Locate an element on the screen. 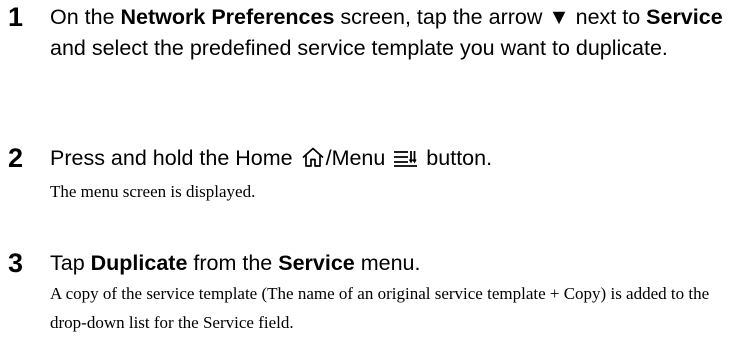 The image size is (752, 344). text-run: Press and hold the Home is located at coordinates (174, 158).